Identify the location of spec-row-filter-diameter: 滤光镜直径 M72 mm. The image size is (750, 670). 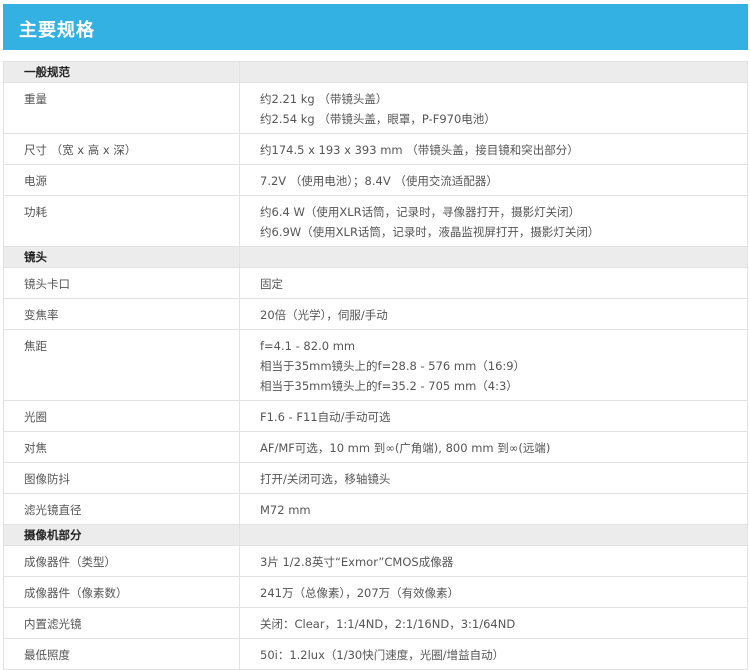
(375, 509).